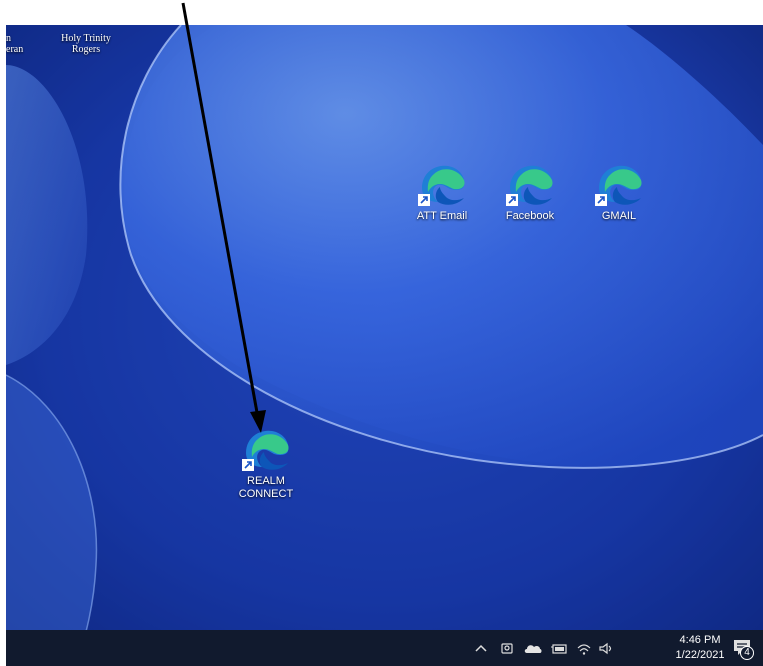 The width and height of the screenshot is (763, 666). What do you see at coordinates (8, 38) in the screenshot?
I see `icon-label-line: n` at bounding box center [8, 38].